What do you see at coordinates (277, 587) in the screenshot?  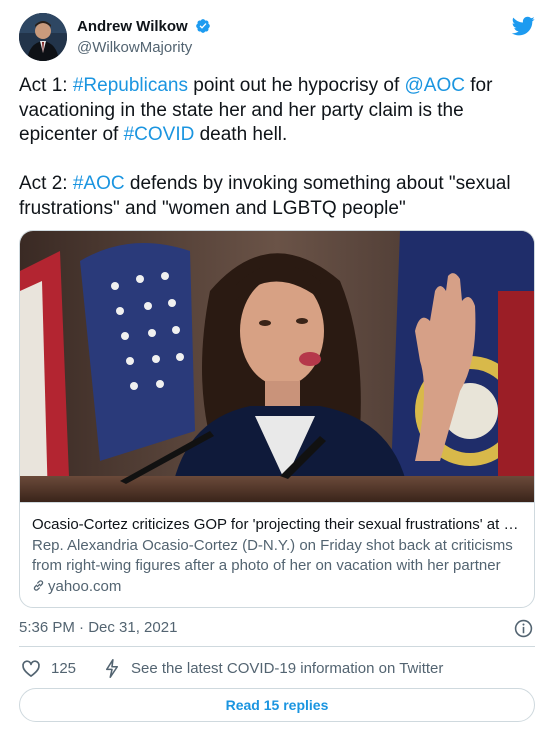 I see `card-domain: yahoo.com` at bounding box center [277, 587].